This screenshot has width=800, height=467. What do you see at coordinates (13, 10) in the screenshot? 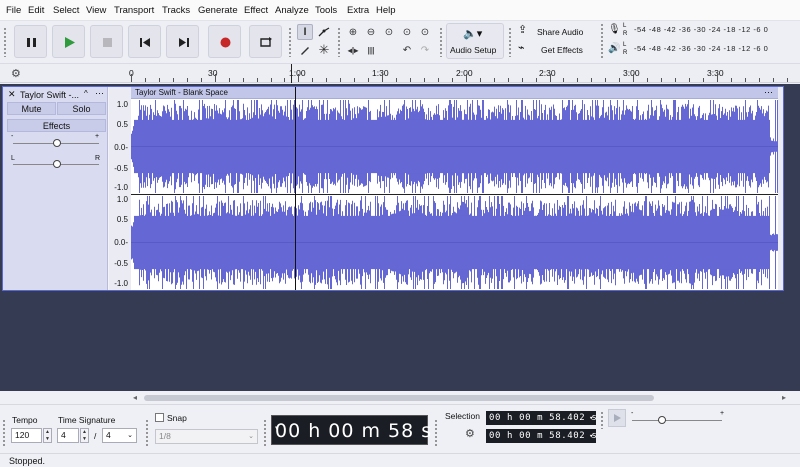
I see `menu-file: File` at bounding box center [13, 10].